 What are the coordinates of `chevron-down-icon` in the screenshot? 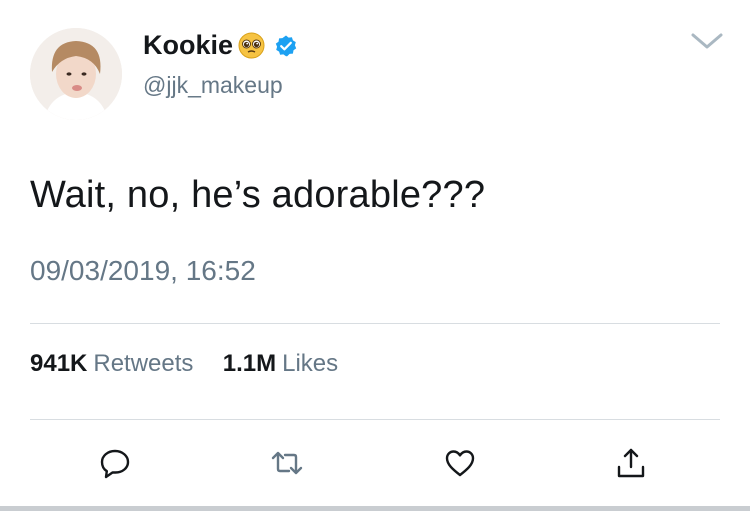 It's located at (707, 41).